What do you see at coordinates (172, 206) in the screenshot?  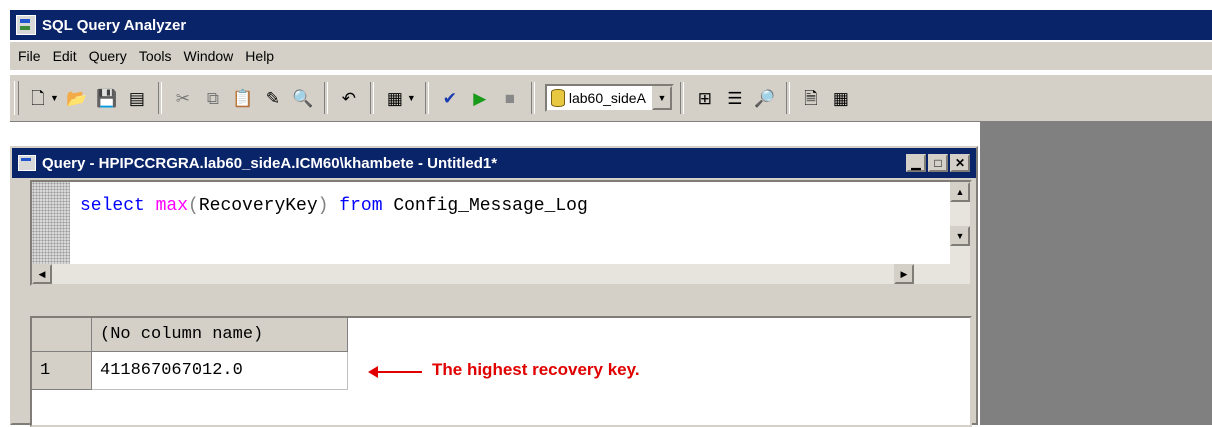 I see `function-max: max` at bounding box center [172, 206].